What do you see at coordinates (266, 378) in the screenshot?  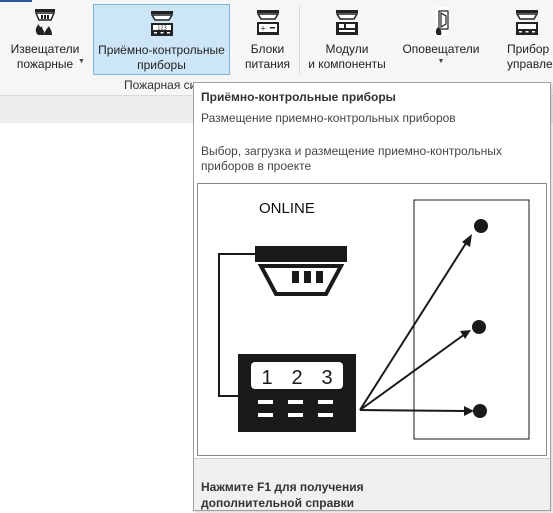 I see `svg-text: 1` at bounding box center [266, 378].